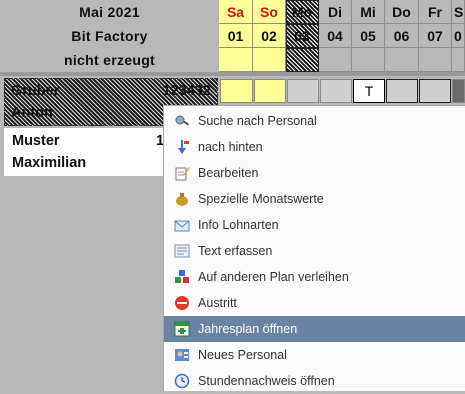  Describe the element at coordinates (314, 251) in the screenshot. I see `menu-item-enter-text: Text erfassen` at that location.